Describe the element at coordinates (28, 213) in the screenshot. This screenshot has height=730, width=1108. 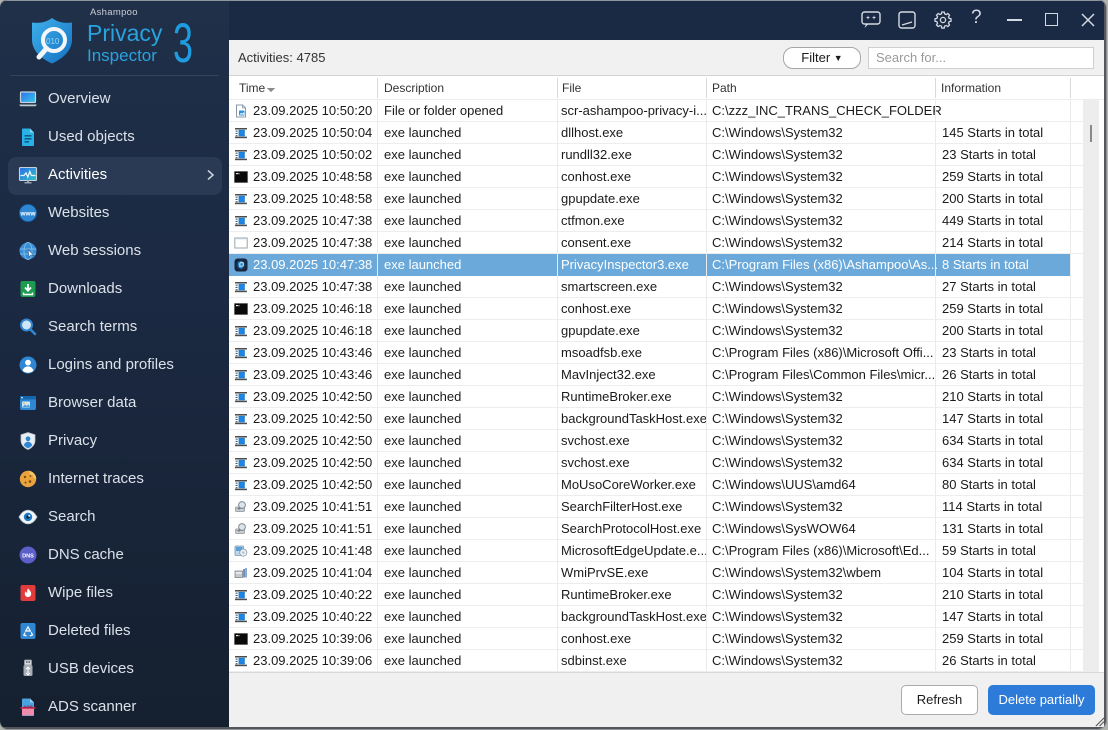
I see `svg-text: www` at that location.